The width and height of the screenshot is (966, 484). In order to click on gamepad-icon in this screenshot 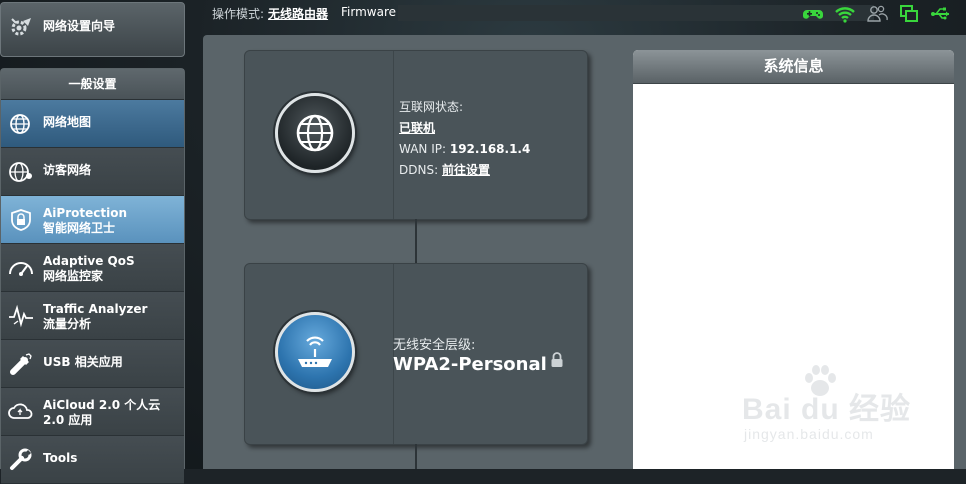, I will do `click(813, 14)`.